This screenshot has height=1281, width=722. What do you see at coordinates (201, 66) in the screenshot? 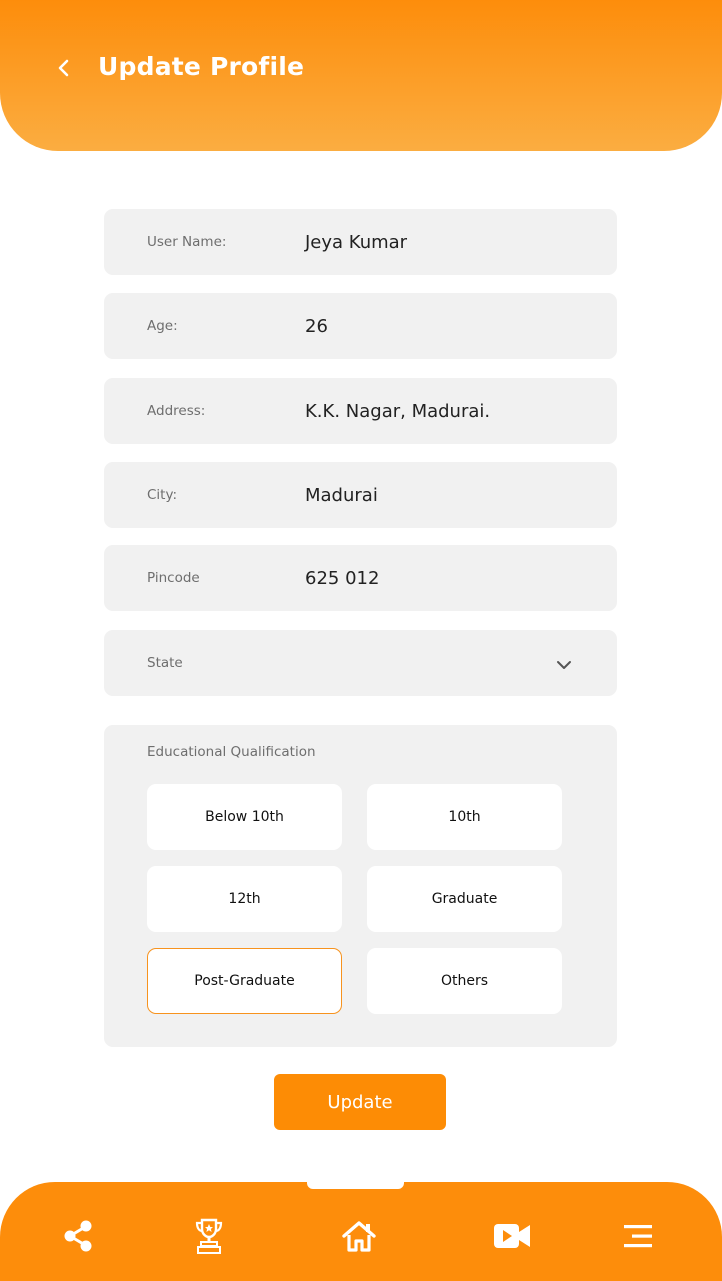
I see `page-title: Update Profile` at bounding box center [201, 66].